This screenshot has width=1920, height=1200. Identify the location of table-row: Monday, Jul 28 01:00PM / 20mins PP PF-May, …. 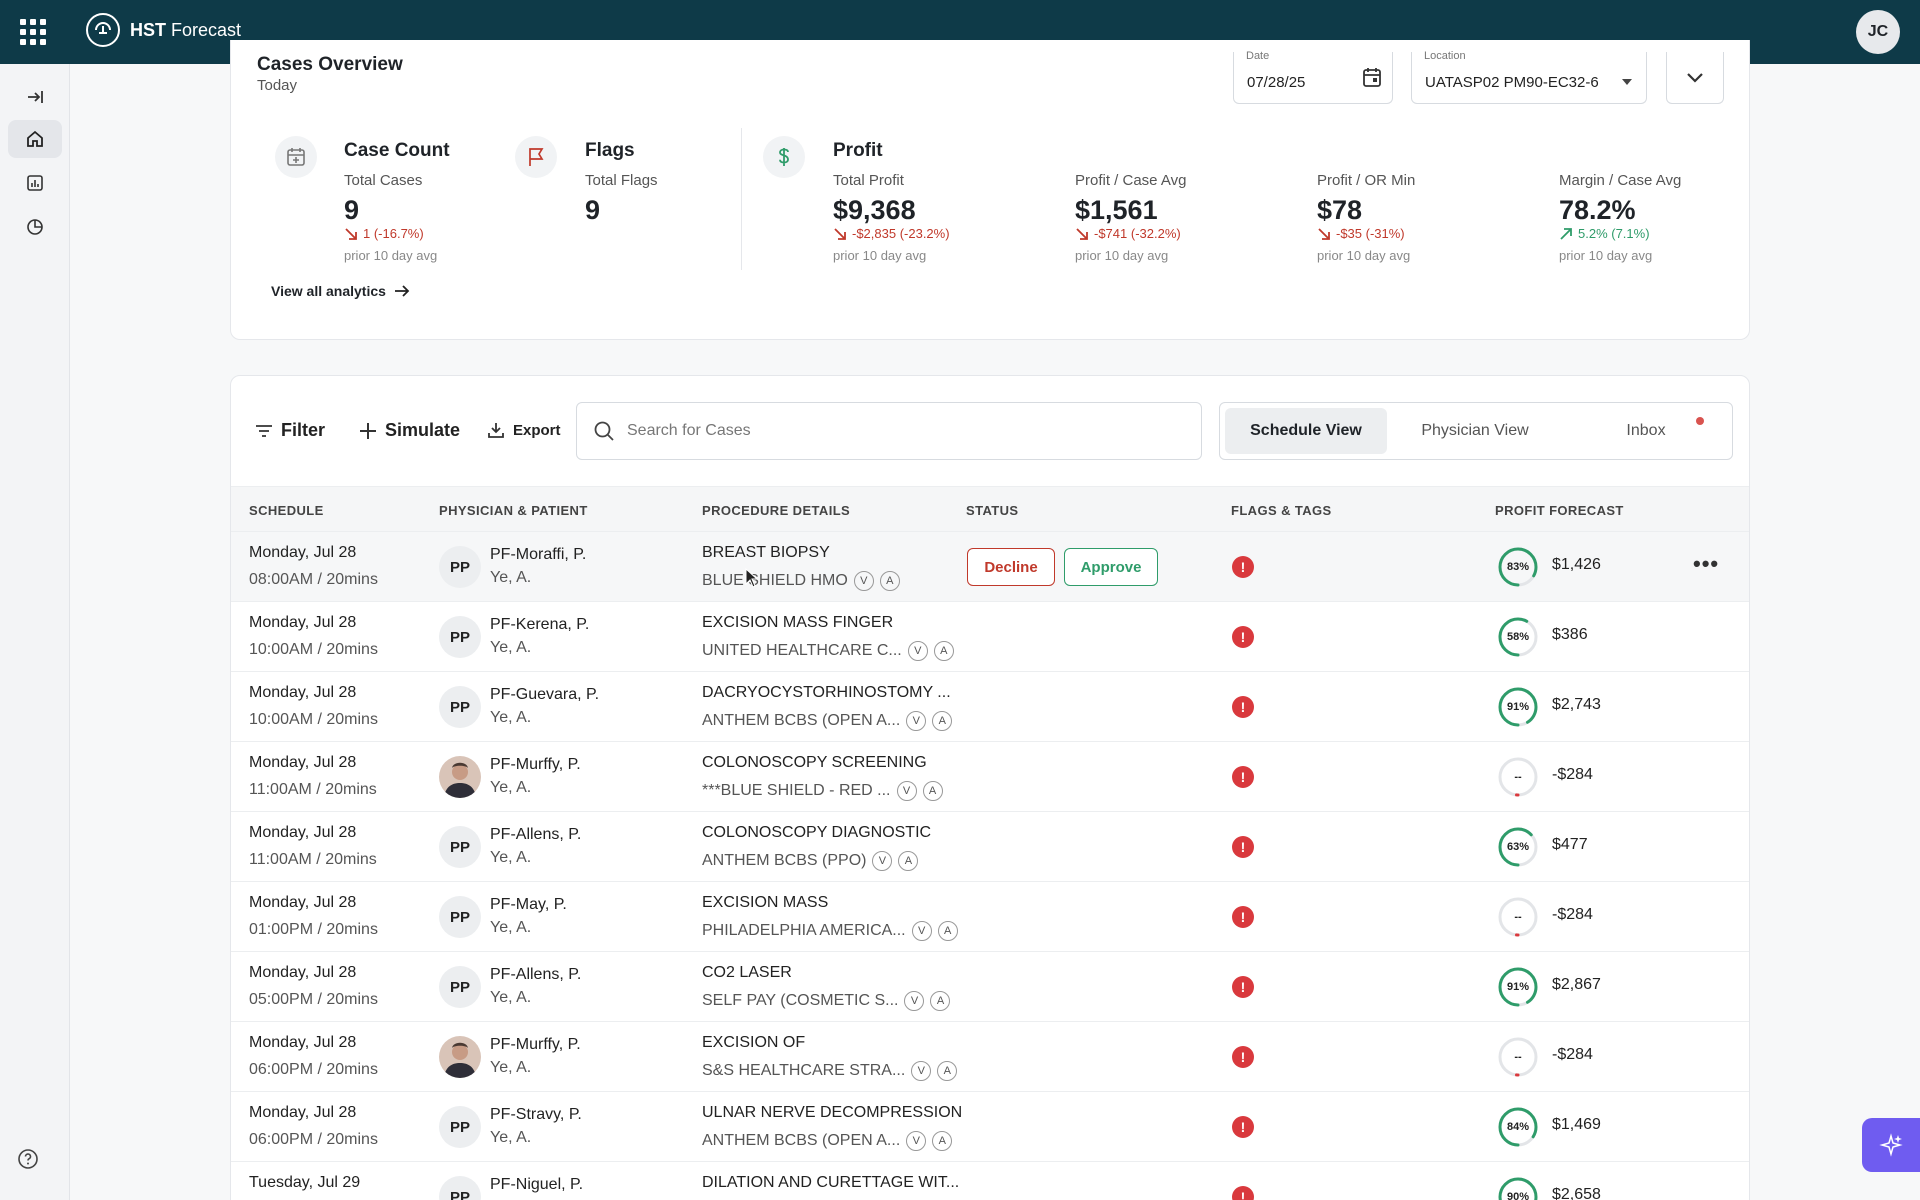
(990, 917).